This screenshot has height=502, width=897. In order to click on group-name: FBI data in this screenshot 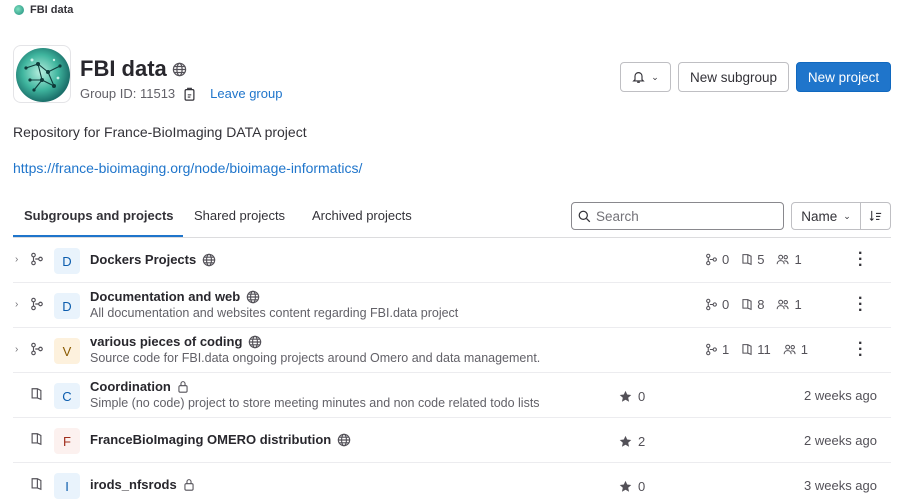, I will do `click(123, 68)`.